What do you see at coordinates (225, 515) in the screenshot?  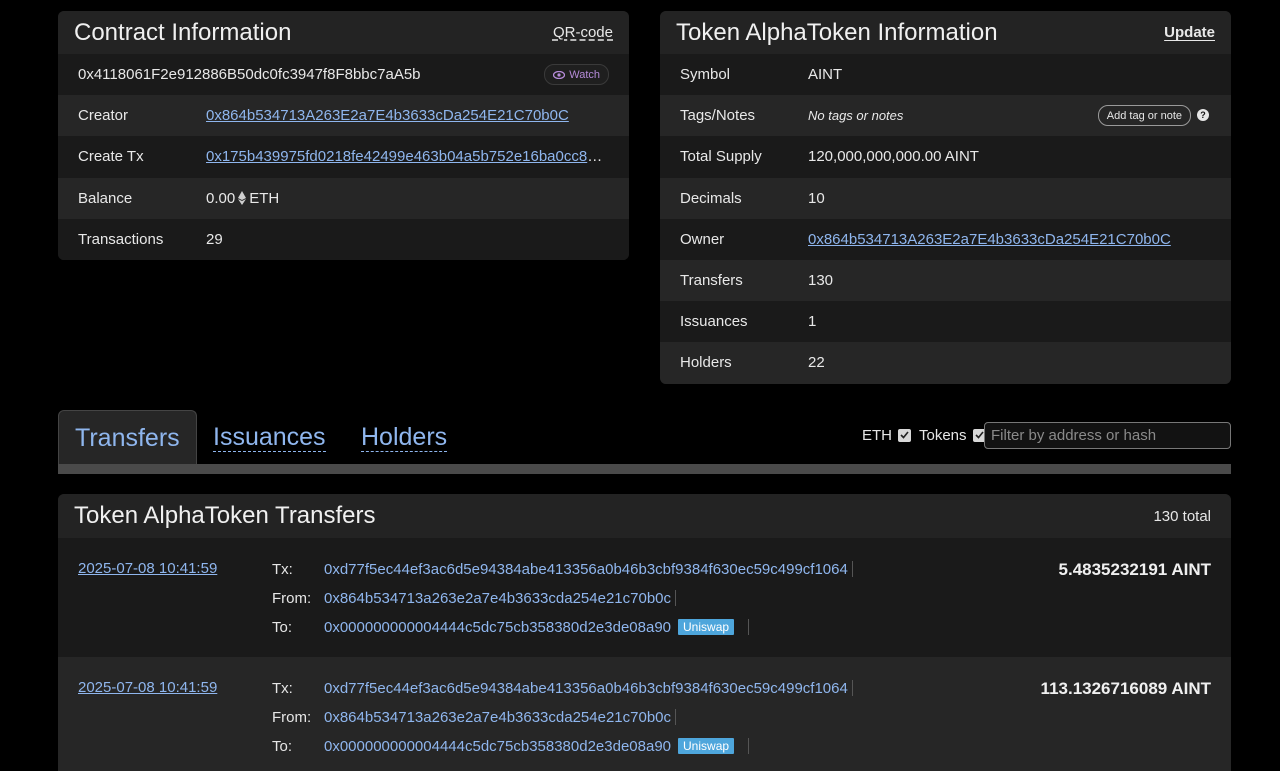 I see `transfers-title: Token AlphaToken Transfers` at bounding box center [225, 515].